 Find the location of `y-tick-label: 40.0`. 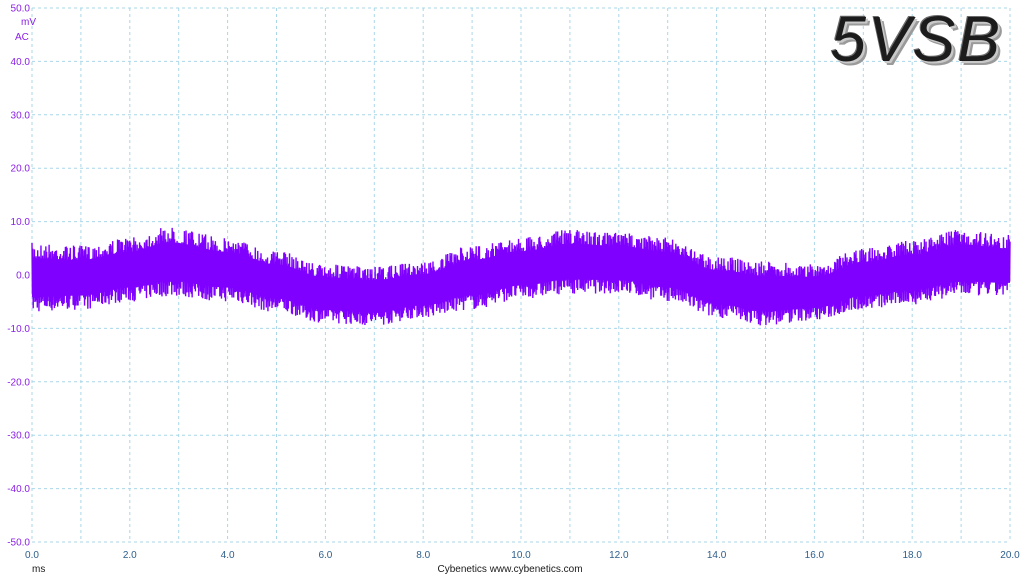

y-tick-label: 40.0 is located at coordinates (21, 62).